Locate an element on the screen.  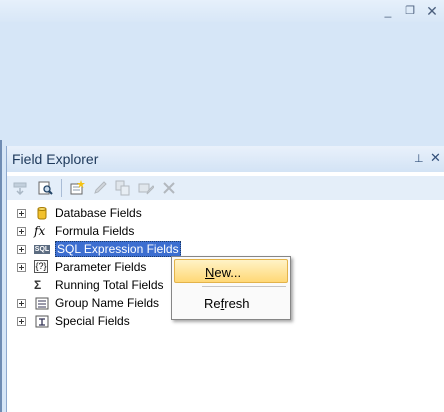
tree-item-label: Database Fields is located at coordinates (98, 213).